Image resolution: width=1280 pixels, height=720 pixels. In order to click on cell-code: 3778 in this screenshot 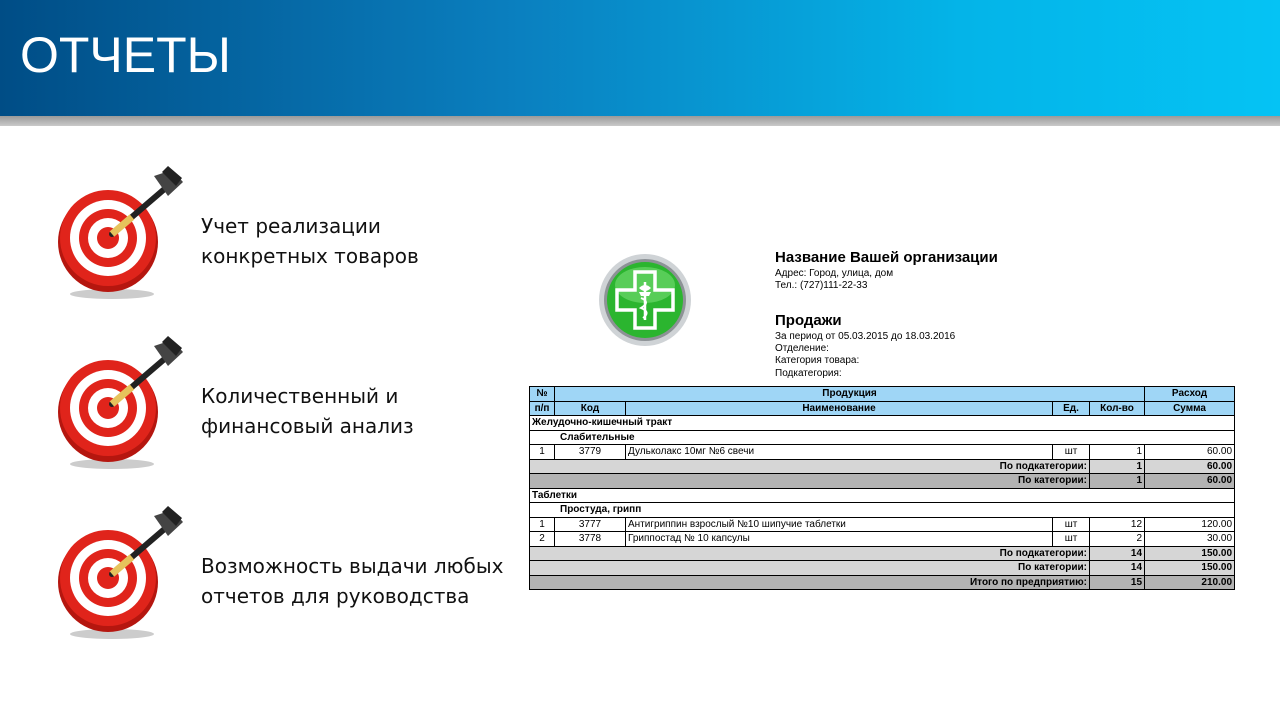, I will do `click(590, 539)`.